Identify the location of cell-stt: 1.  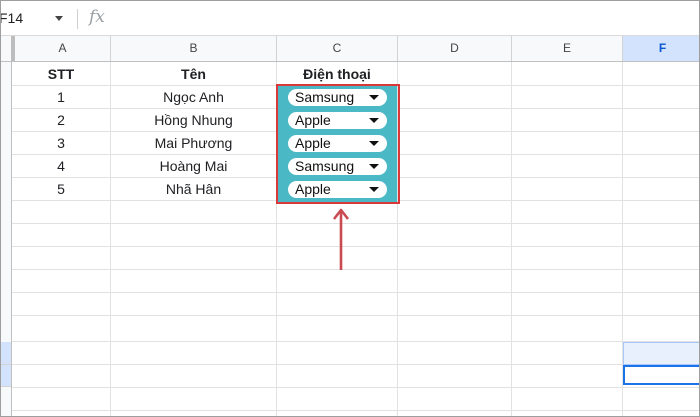
(61, 97).